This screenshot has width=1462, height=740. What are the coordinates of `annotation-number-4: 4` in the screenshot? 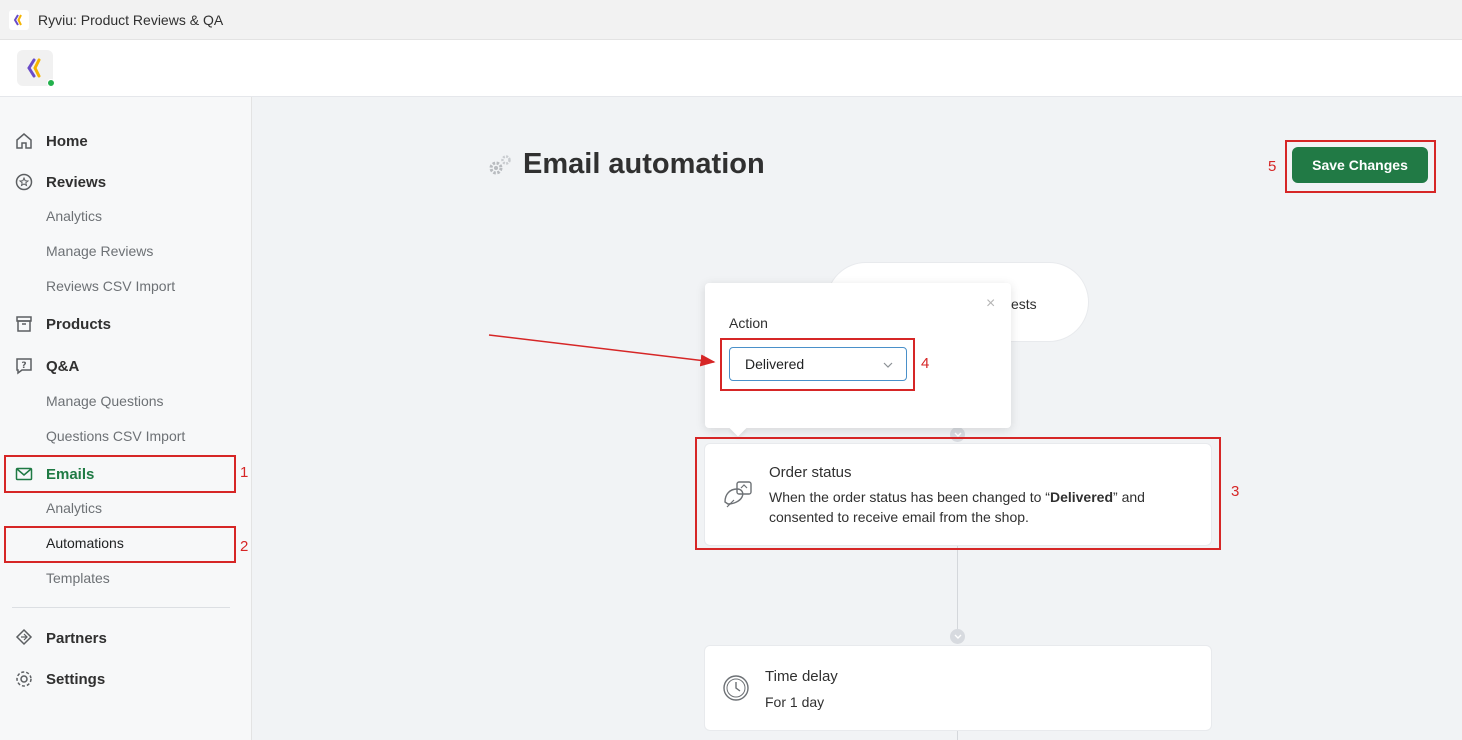 It's located at (925, 363).